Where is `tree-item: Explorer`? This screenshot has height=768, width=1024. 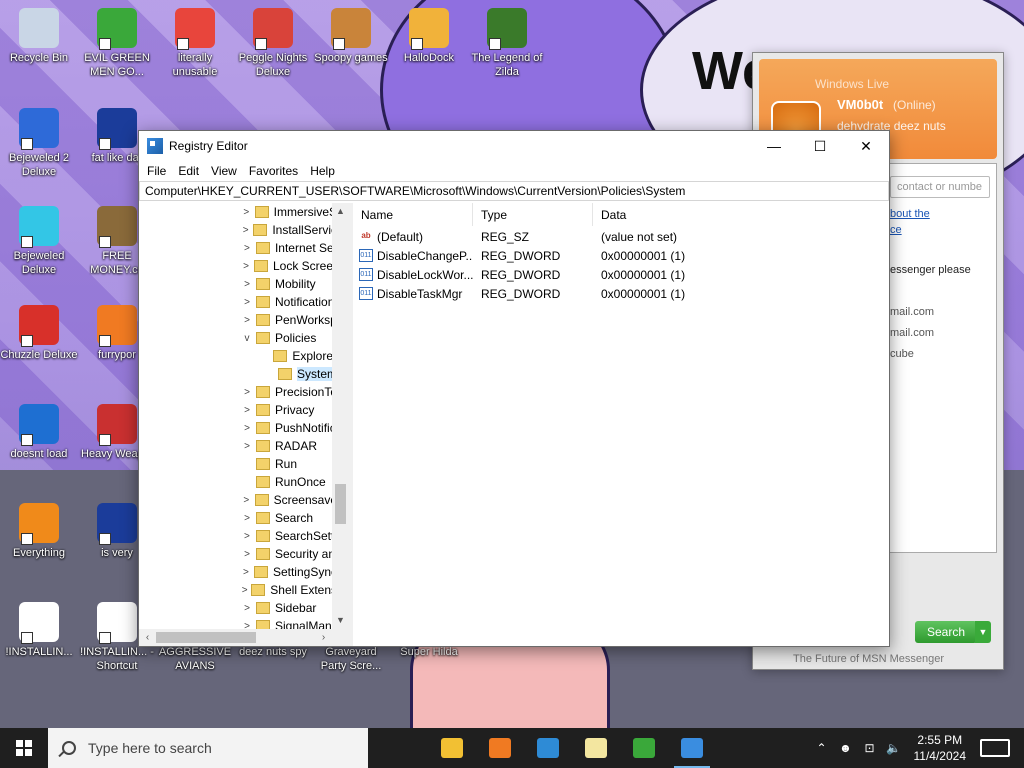 tree-item: Explorer is located at coordinates (238, 356).